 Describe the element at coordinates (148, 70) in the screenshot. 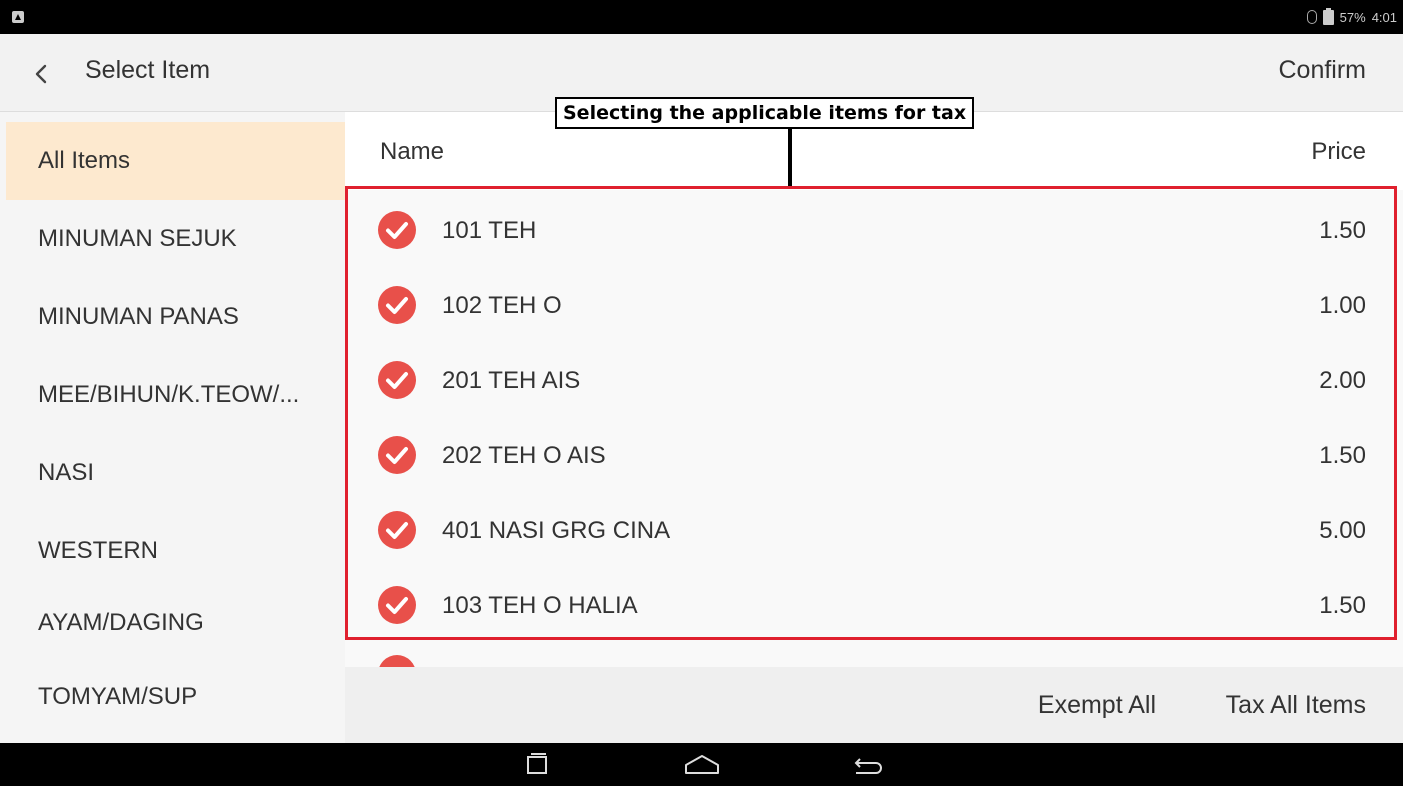

I see `page-title: Select Item` at that location.